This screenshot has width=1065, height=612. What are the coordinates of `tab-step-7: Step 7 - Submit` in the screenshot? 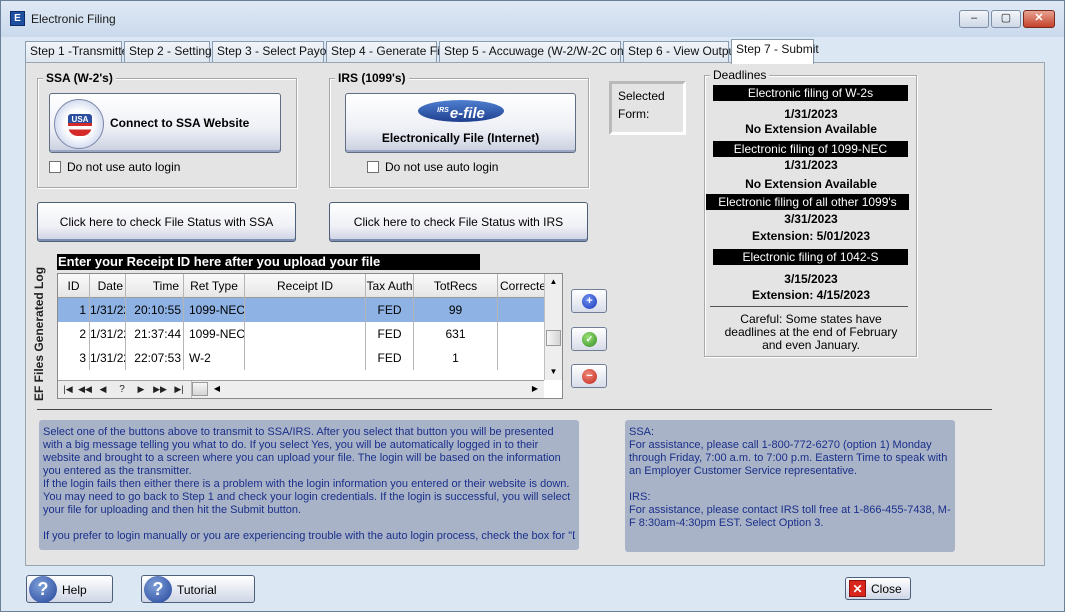 It's located at (775, 51).